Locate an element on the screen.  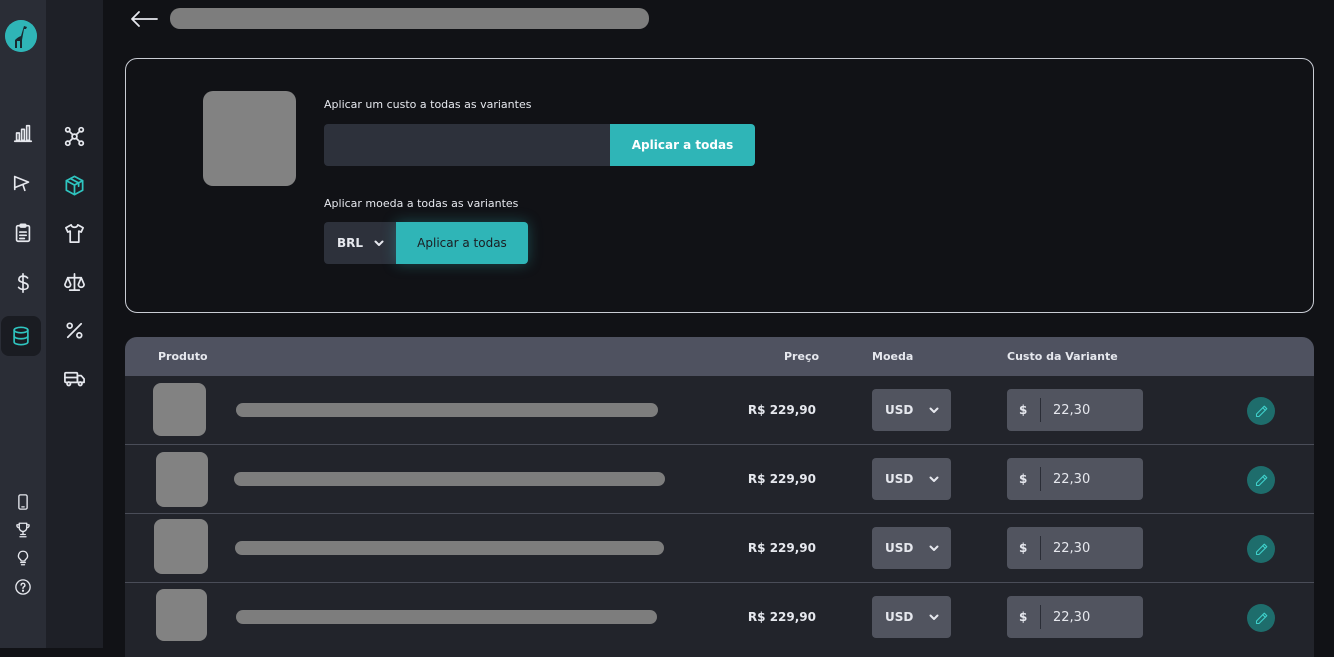
database-icon is located at coordinates (21, 336).